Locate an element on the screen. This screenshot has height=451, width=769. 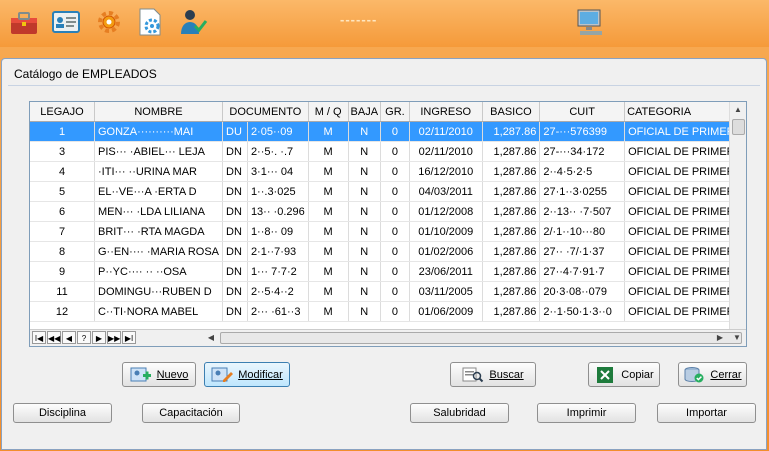
scroll-right-icon: ▶ is located at coordinates (720, 338).